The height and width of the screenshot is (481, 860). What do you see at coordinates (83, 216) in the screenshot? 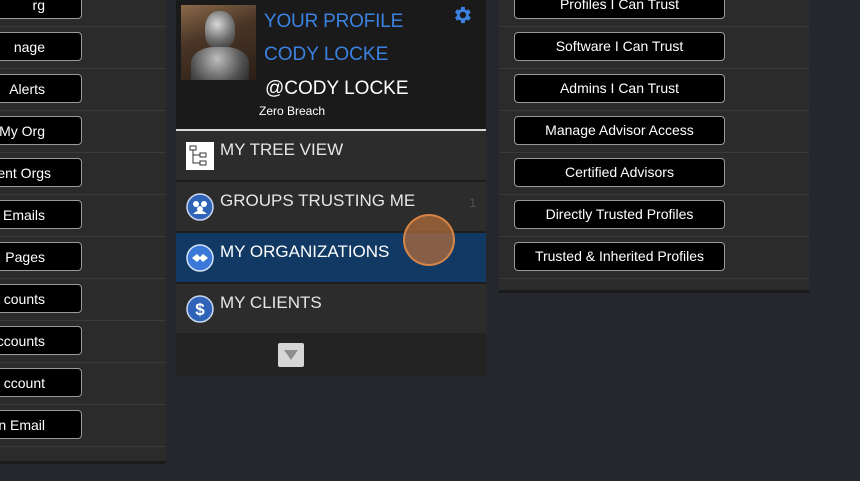
I see `left-menu-row: y Emails` at bounding box center [83, 216].